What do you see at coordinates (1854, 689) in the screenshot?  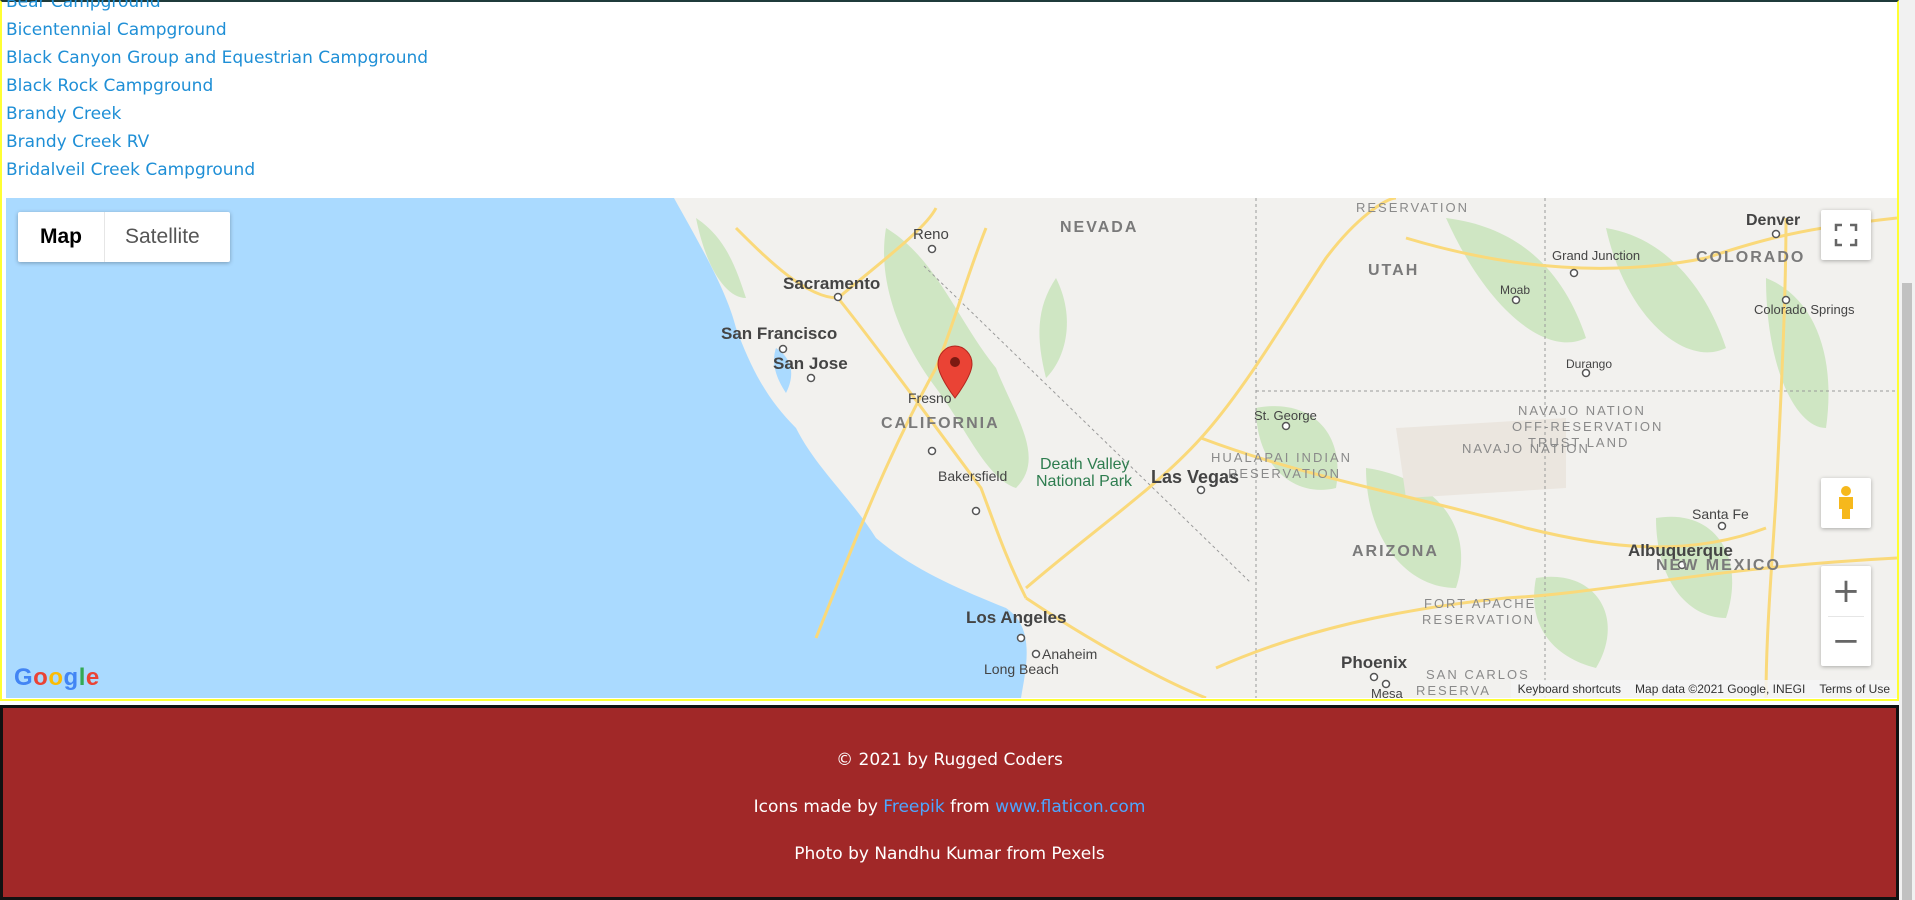 I see `terms-of-use-link: Terms of Use` at bounding box center [1854, 689].